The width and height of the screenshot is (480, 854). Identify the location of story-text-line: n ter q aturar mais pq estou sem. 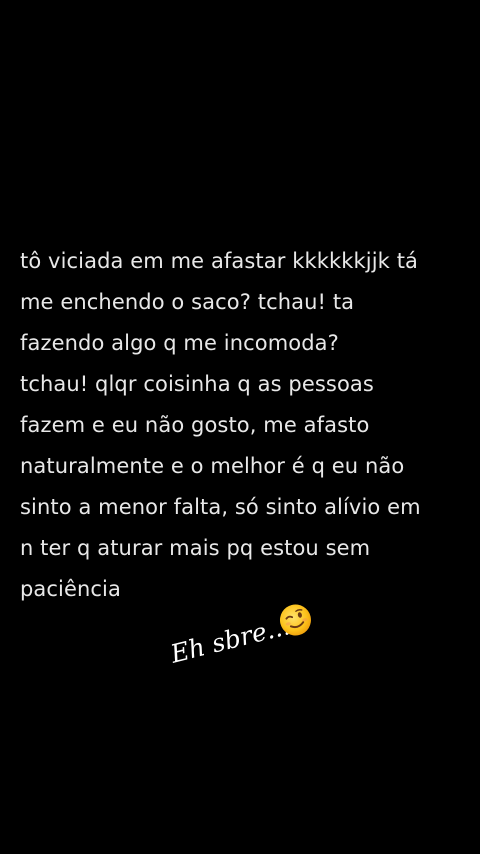
(195, 548).